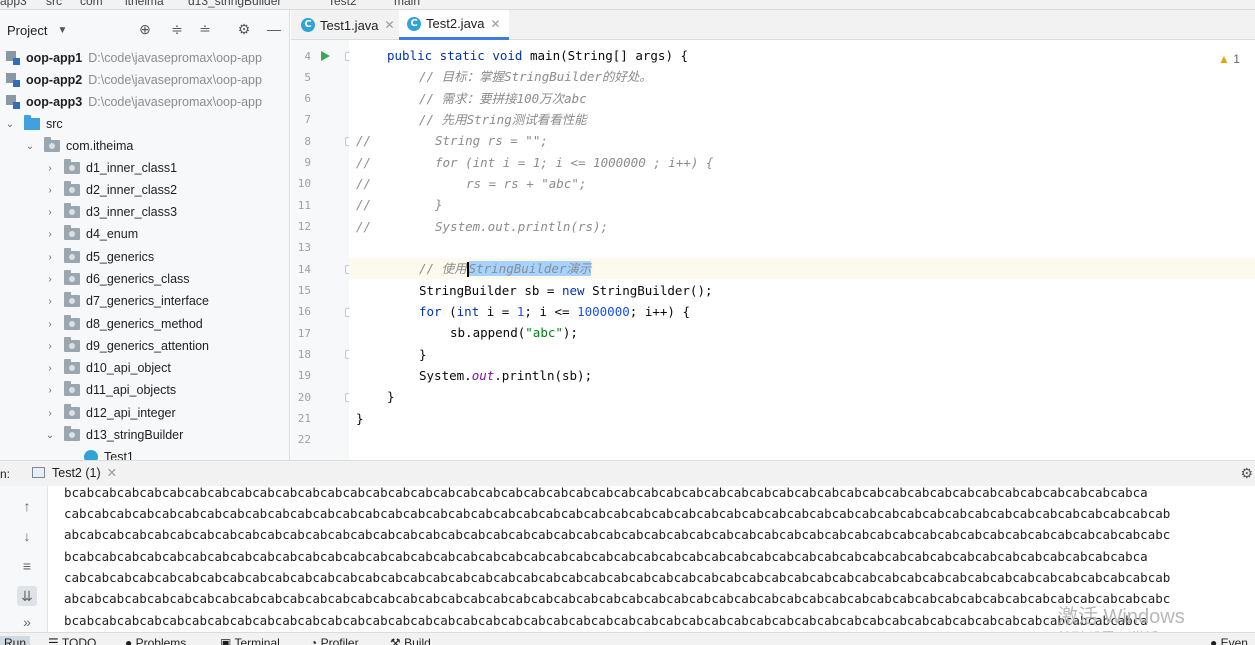 The width and height of the screenshot is (1255, 645). Describe the element at coordinates (13, 4) in the screenshot. I see `breadcrumb-item: app3` at that location.